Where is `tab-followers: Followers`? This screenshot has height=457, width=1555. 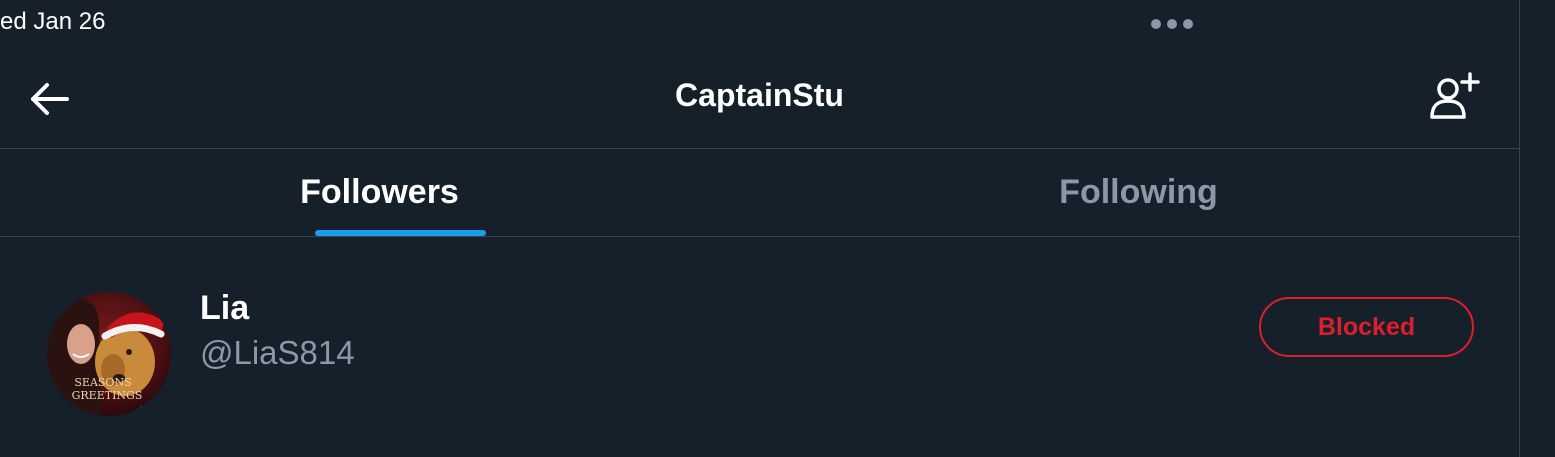 tab-followers: Followers is located at coordinates (379, 192).